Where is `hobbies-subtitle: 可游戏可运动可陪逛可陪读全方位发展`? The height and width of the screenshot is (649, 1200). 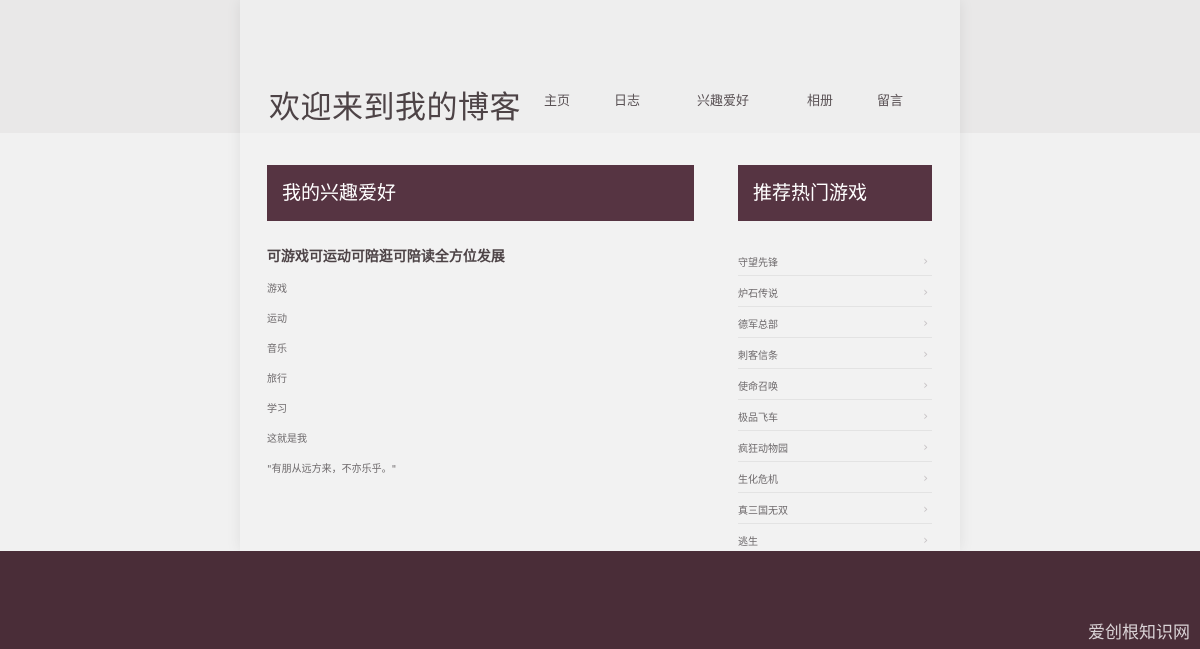 hobbies-subtitle: 可游戏可运动可陪逛可陪读全方位发展 is located at coordinates (386, 257).